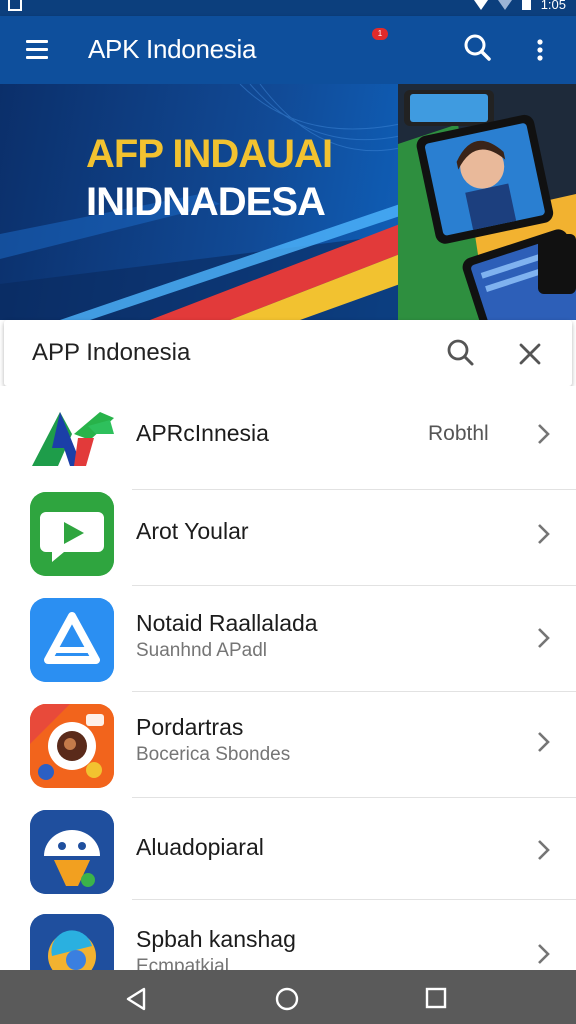 This screenshot has width=576, height=1024. Describe the element at coordinates (227, 623) in the screenshot. I see `app-title-text: Notaid Raallalada` at that location.